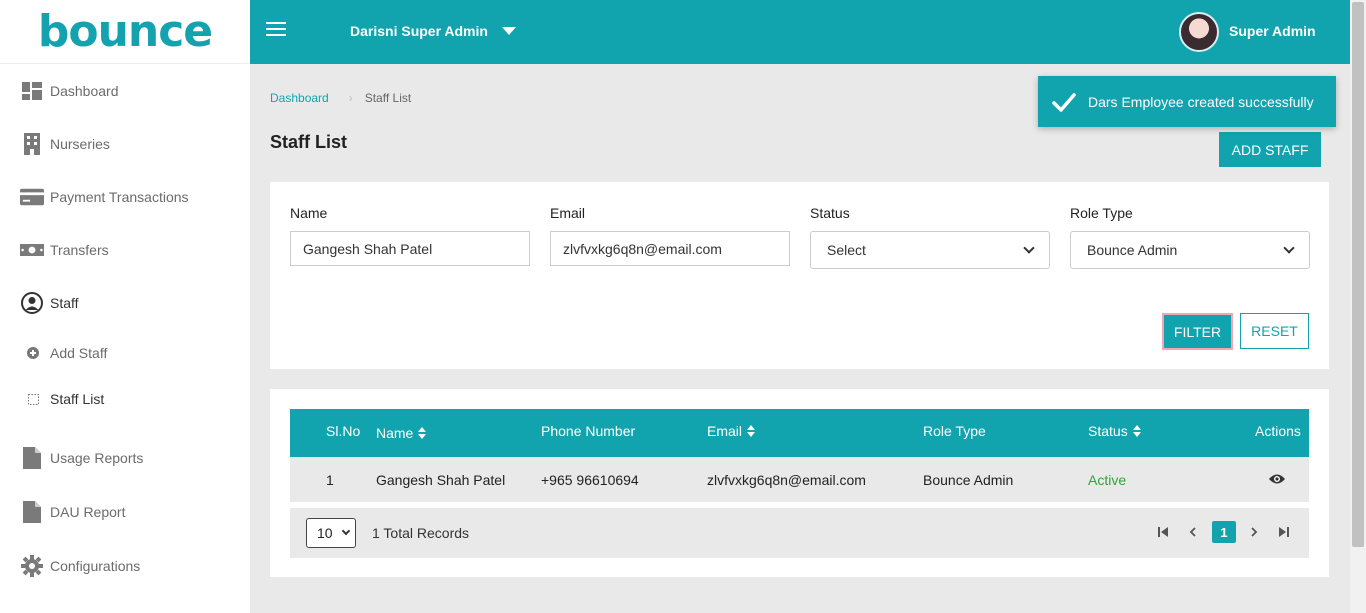 The image size is (1366, 613). I want to click on email-filter-input: zlvfvxkg6q8n@email.com, so click(670, 248).